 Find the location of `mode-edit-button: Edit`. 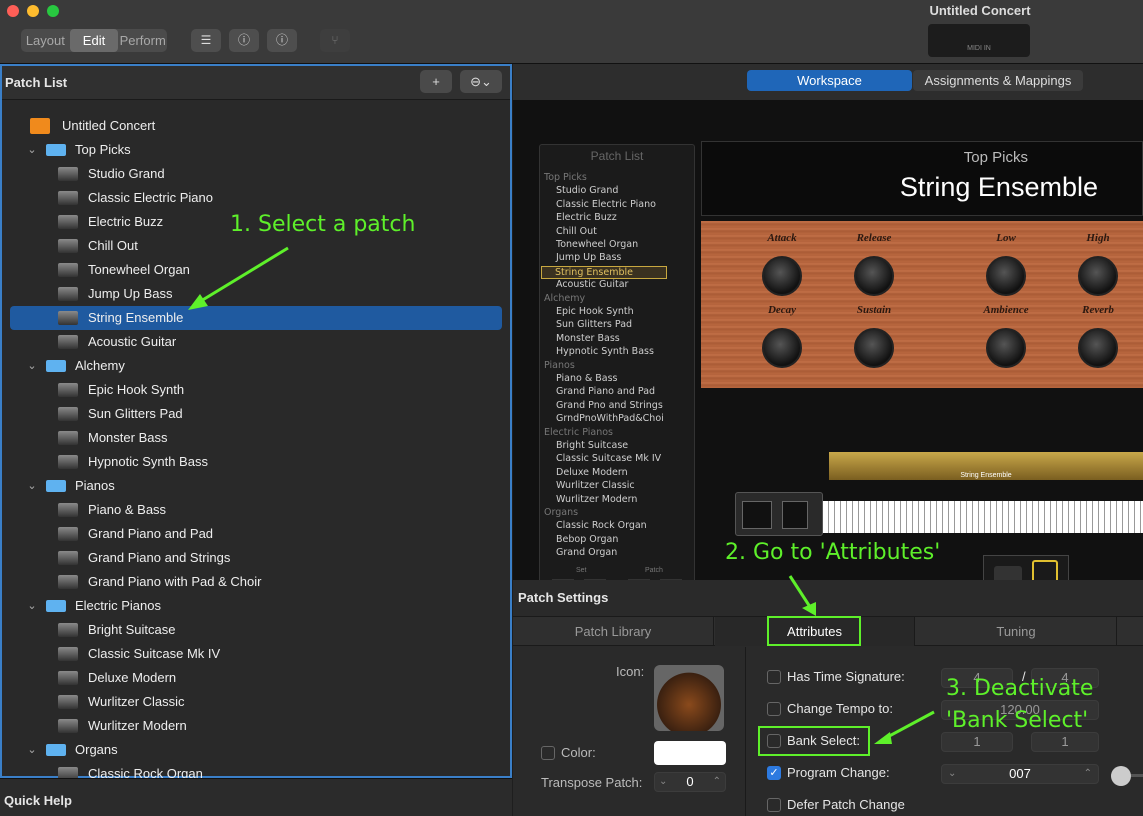

mode-edit-button: Edit is located at coordinates (94, 40).